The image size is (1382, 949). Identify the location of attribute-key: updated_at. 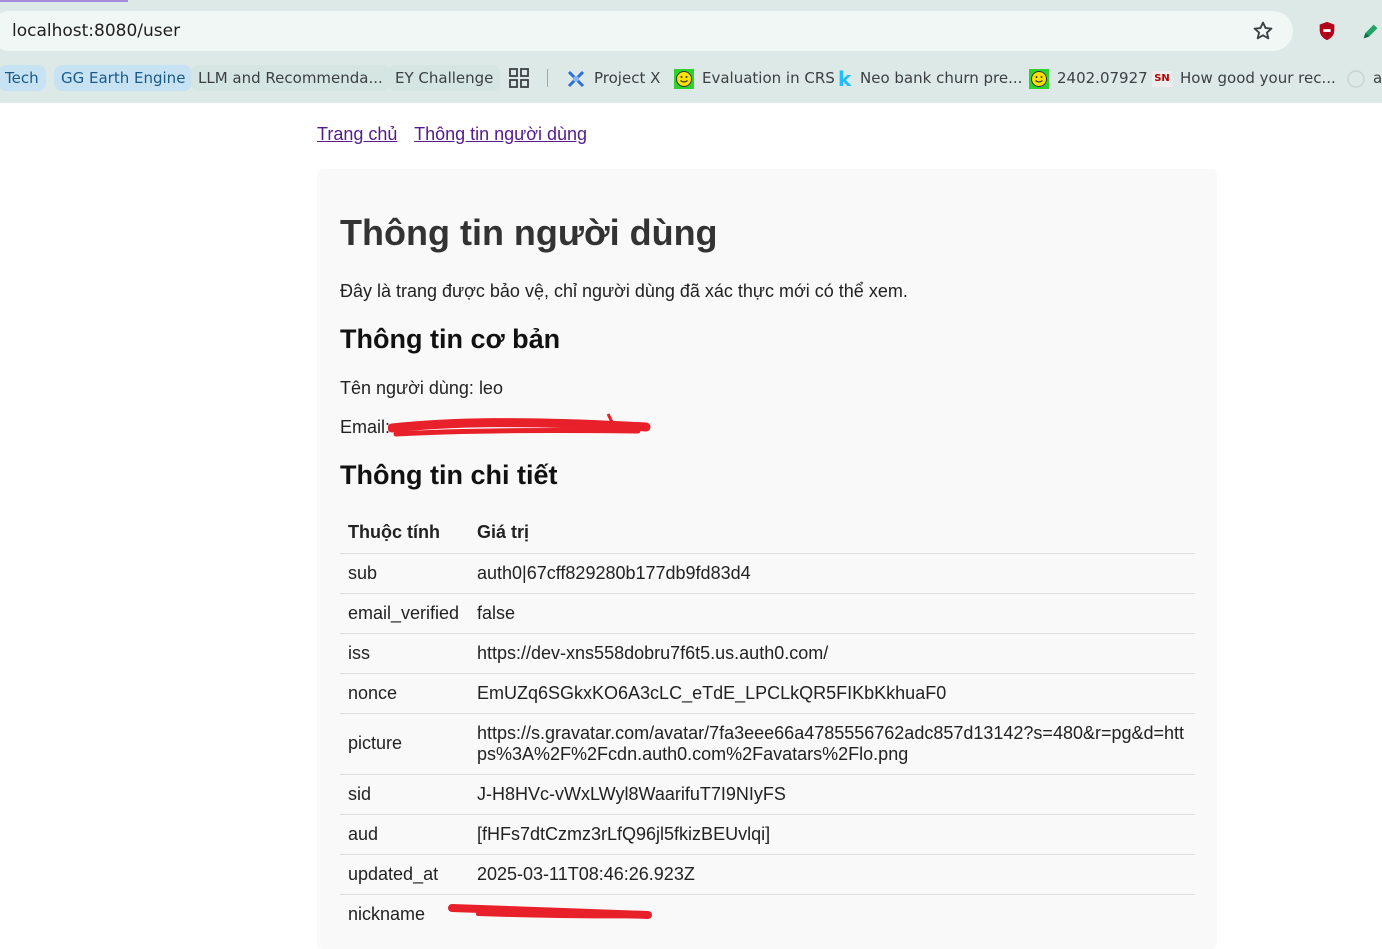
(404, 873).